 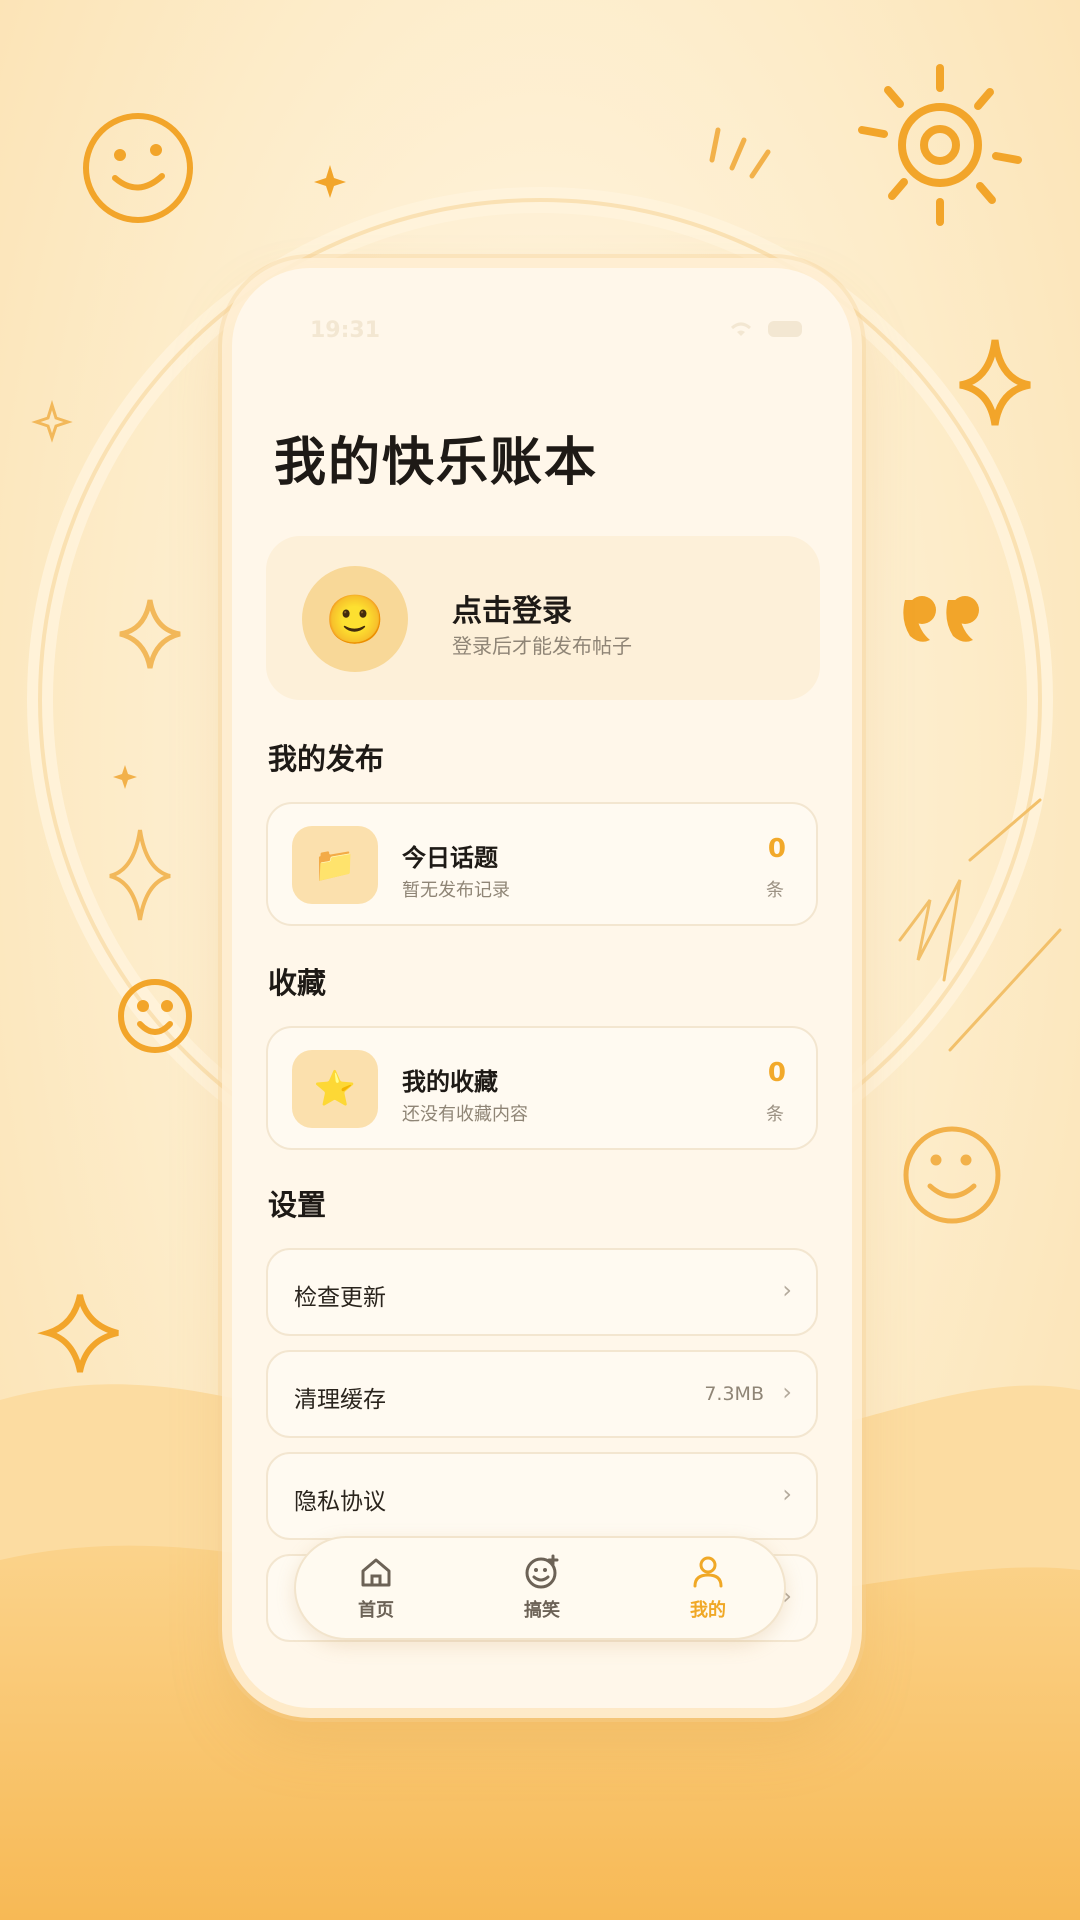 I want to click on star-icon: ⭐, so click(x=335, y=1089).